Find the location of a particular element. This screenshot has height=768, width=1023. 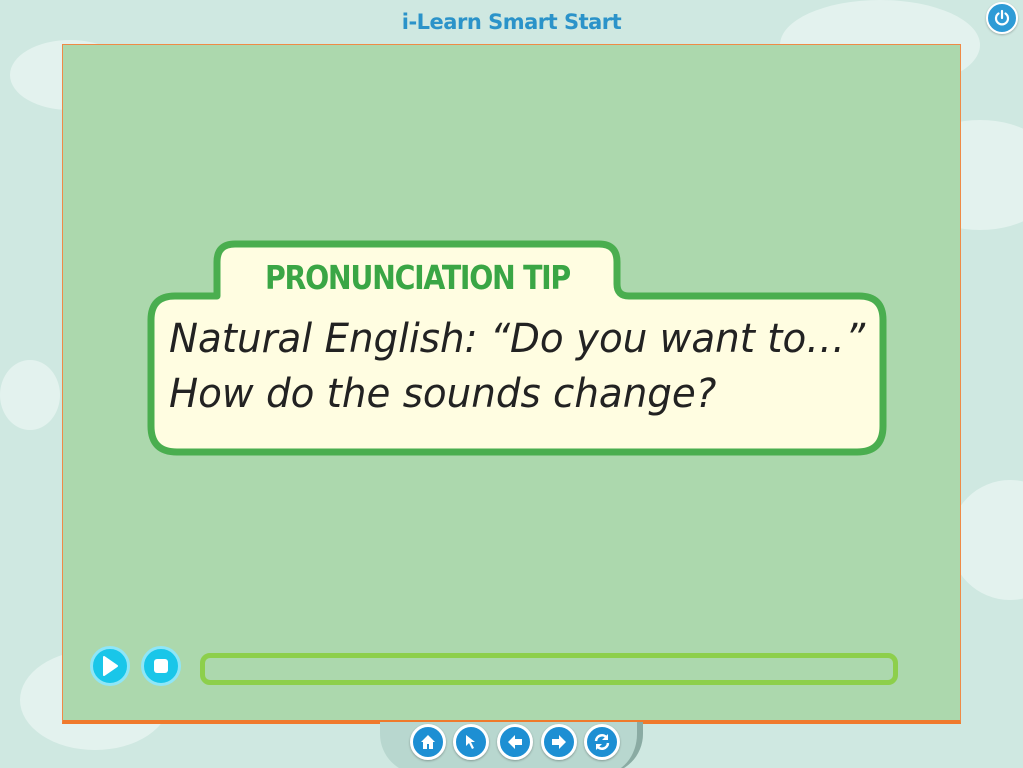

home-button is located at coordinates (428, 742).